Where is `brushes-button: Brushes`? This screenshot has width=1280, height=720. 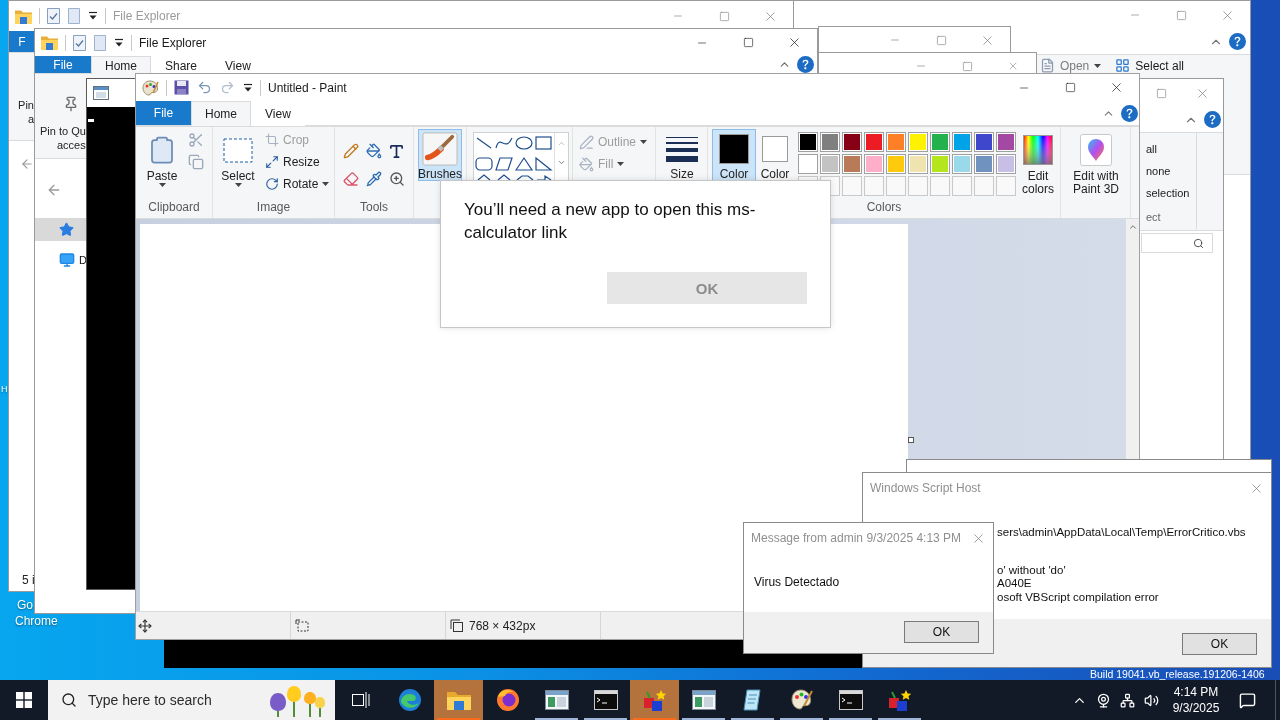
brushes-button: Brushes is located at coordinates (440, 155).